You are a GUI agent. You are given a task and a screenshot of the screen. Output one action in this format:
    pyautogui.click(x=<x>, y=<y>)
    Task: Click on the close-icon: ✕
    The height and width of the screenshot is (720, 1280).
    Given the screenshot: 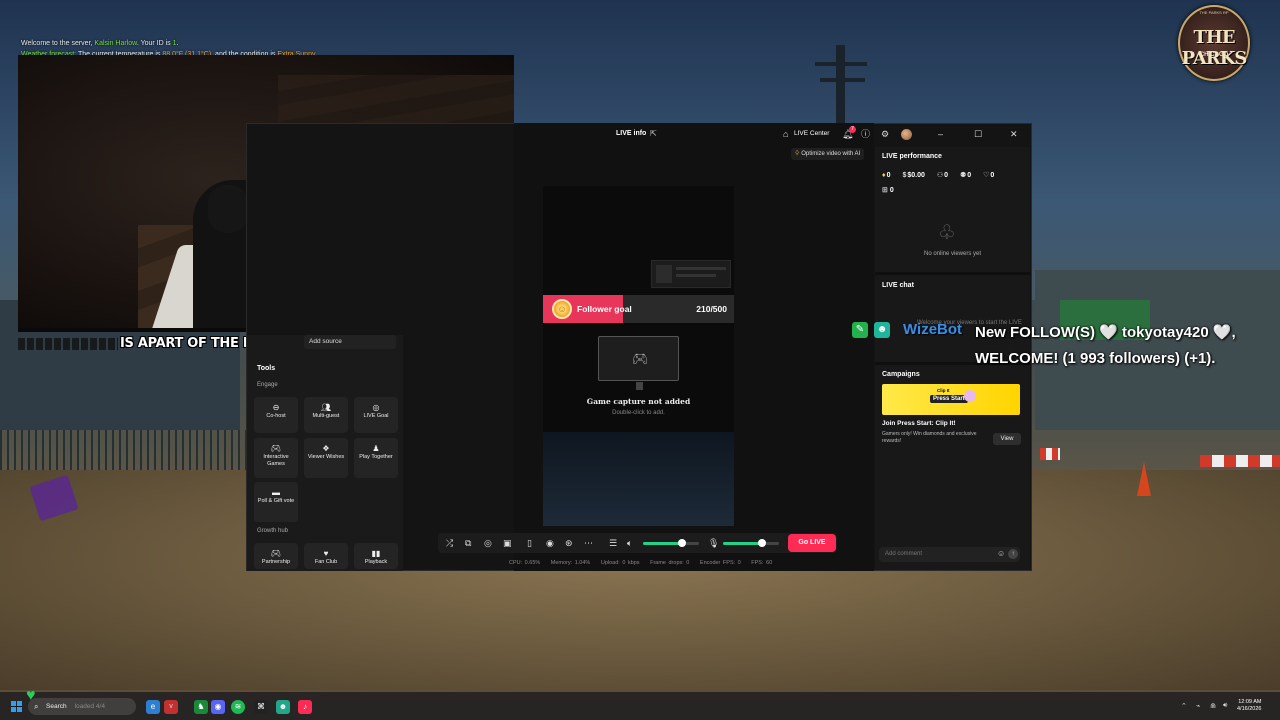 What is the action you would take?
    pyautogui.click(x=1014, y=134)
    